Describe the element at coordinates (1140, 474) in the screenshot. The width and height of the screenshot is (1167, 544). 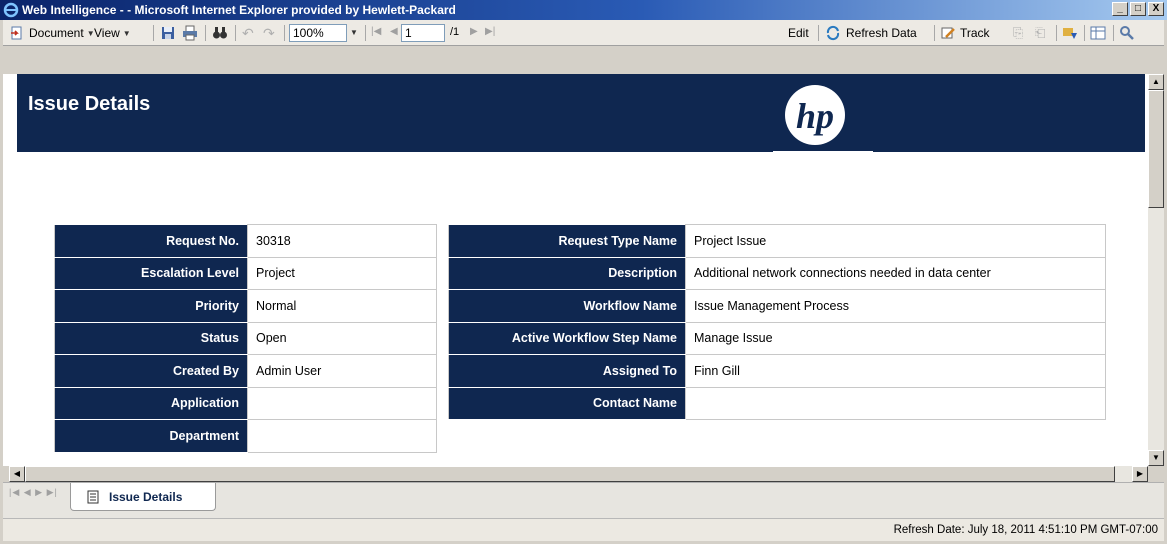
I see `scroll-right-button: ▶` at that location.